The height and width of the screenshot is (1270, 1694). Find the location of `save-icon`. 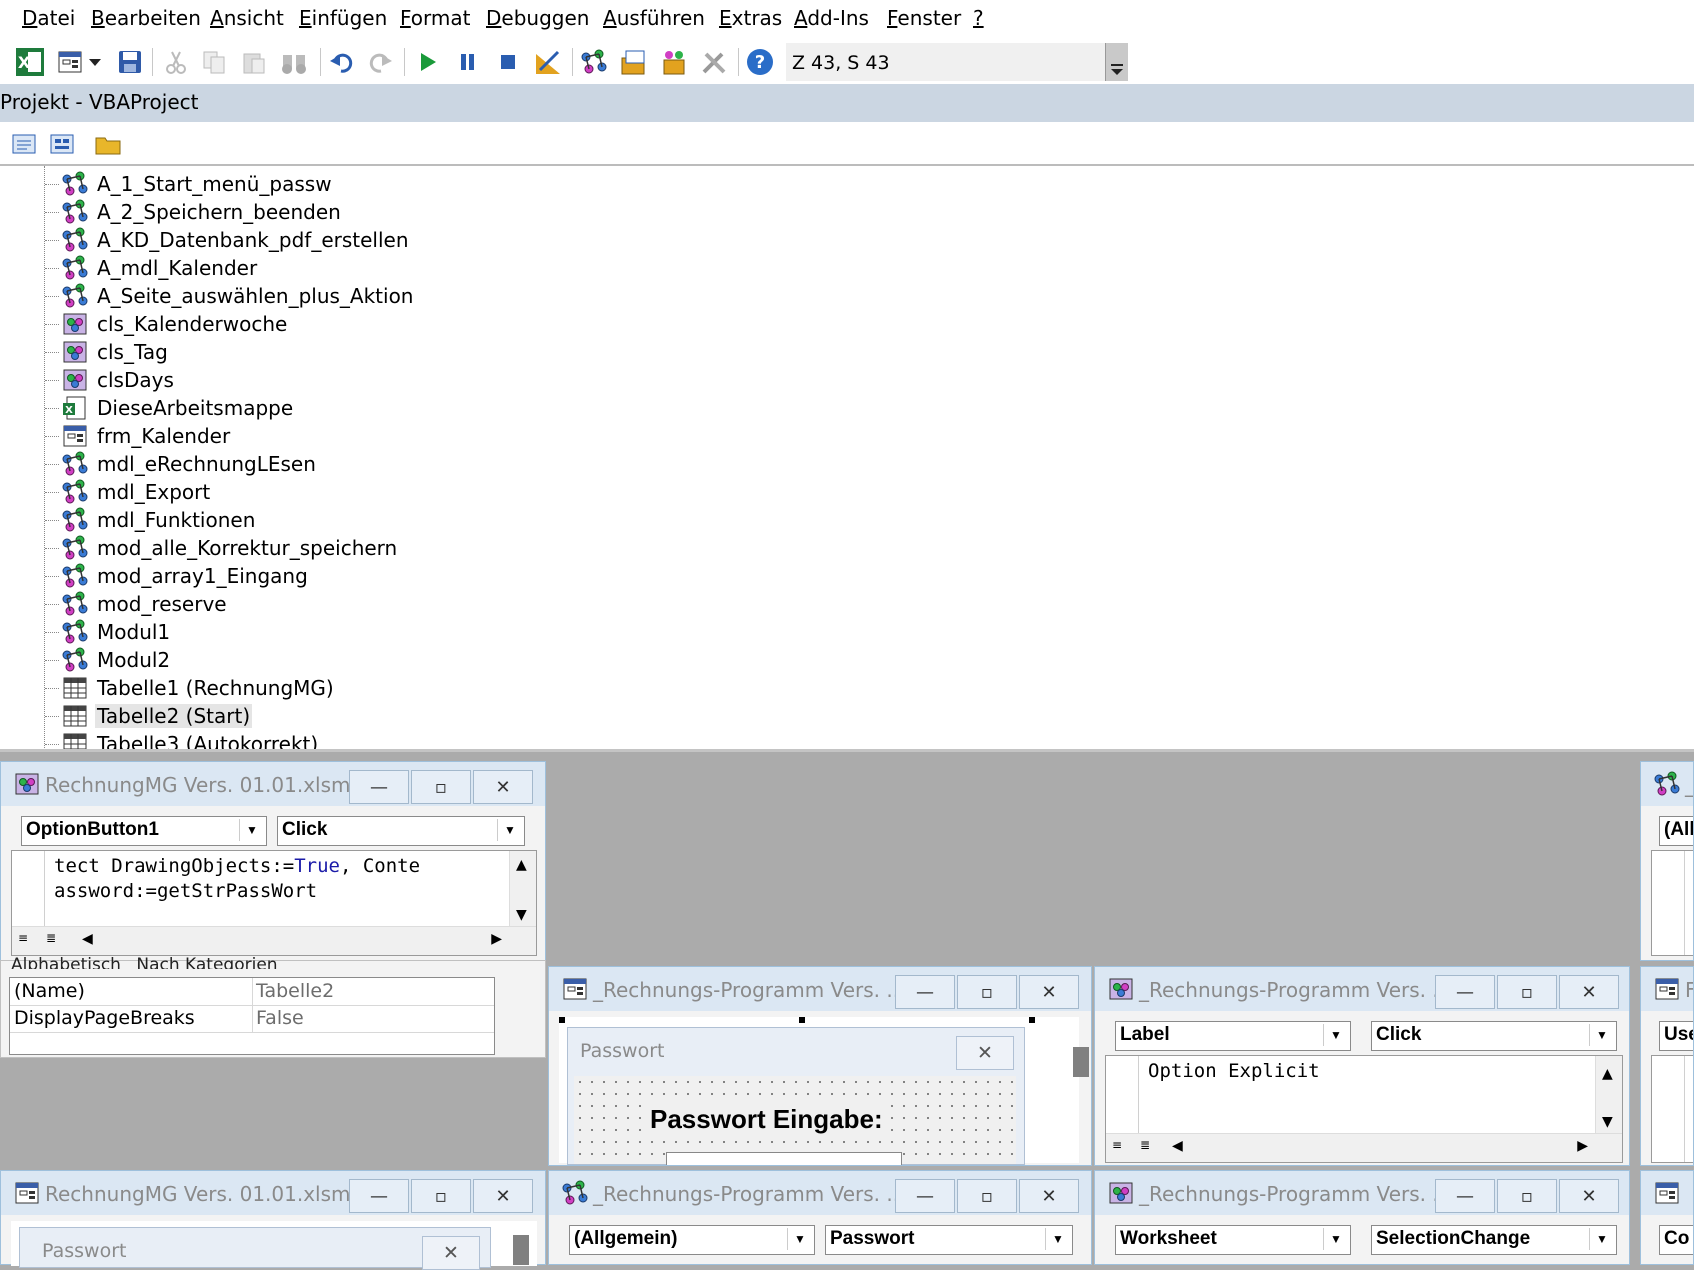

save-icon is located at coordinates (130, 62).